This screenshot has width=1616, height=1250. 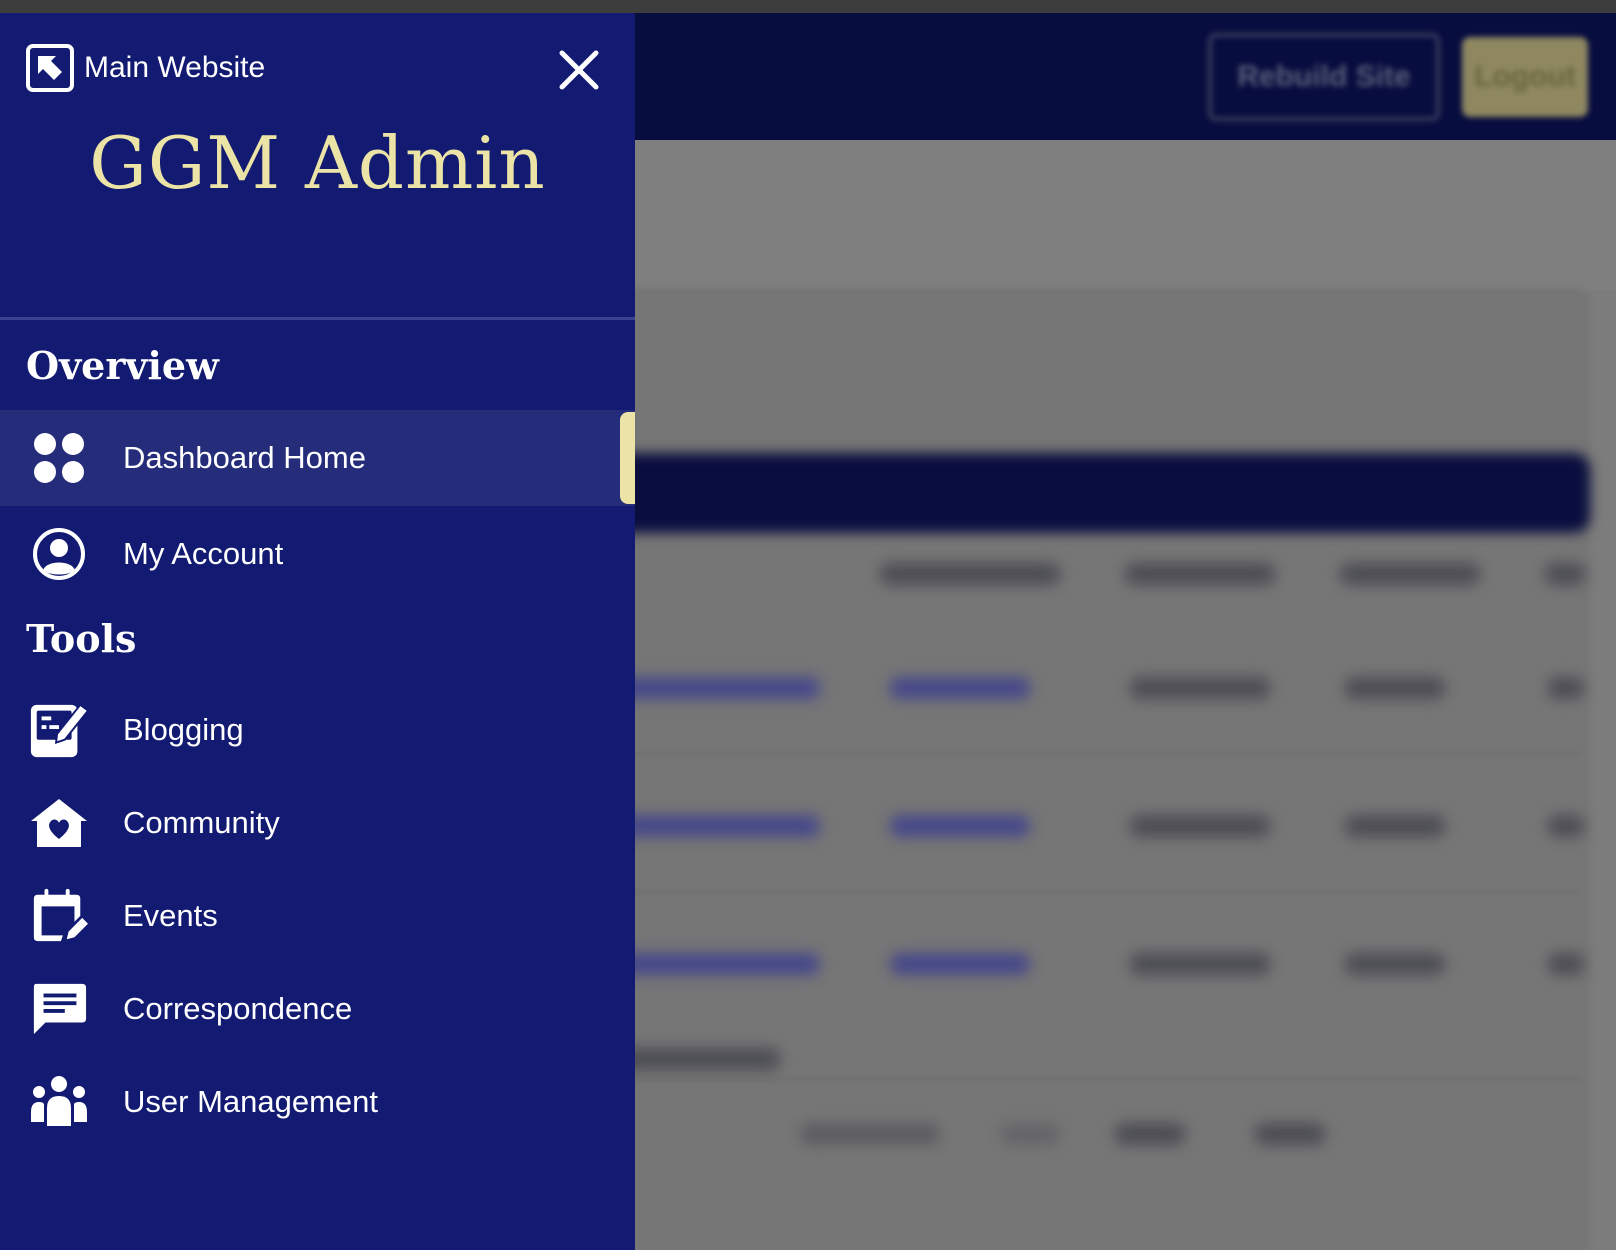 I want to click on user-circle-icon, so click(x=59, y=554).